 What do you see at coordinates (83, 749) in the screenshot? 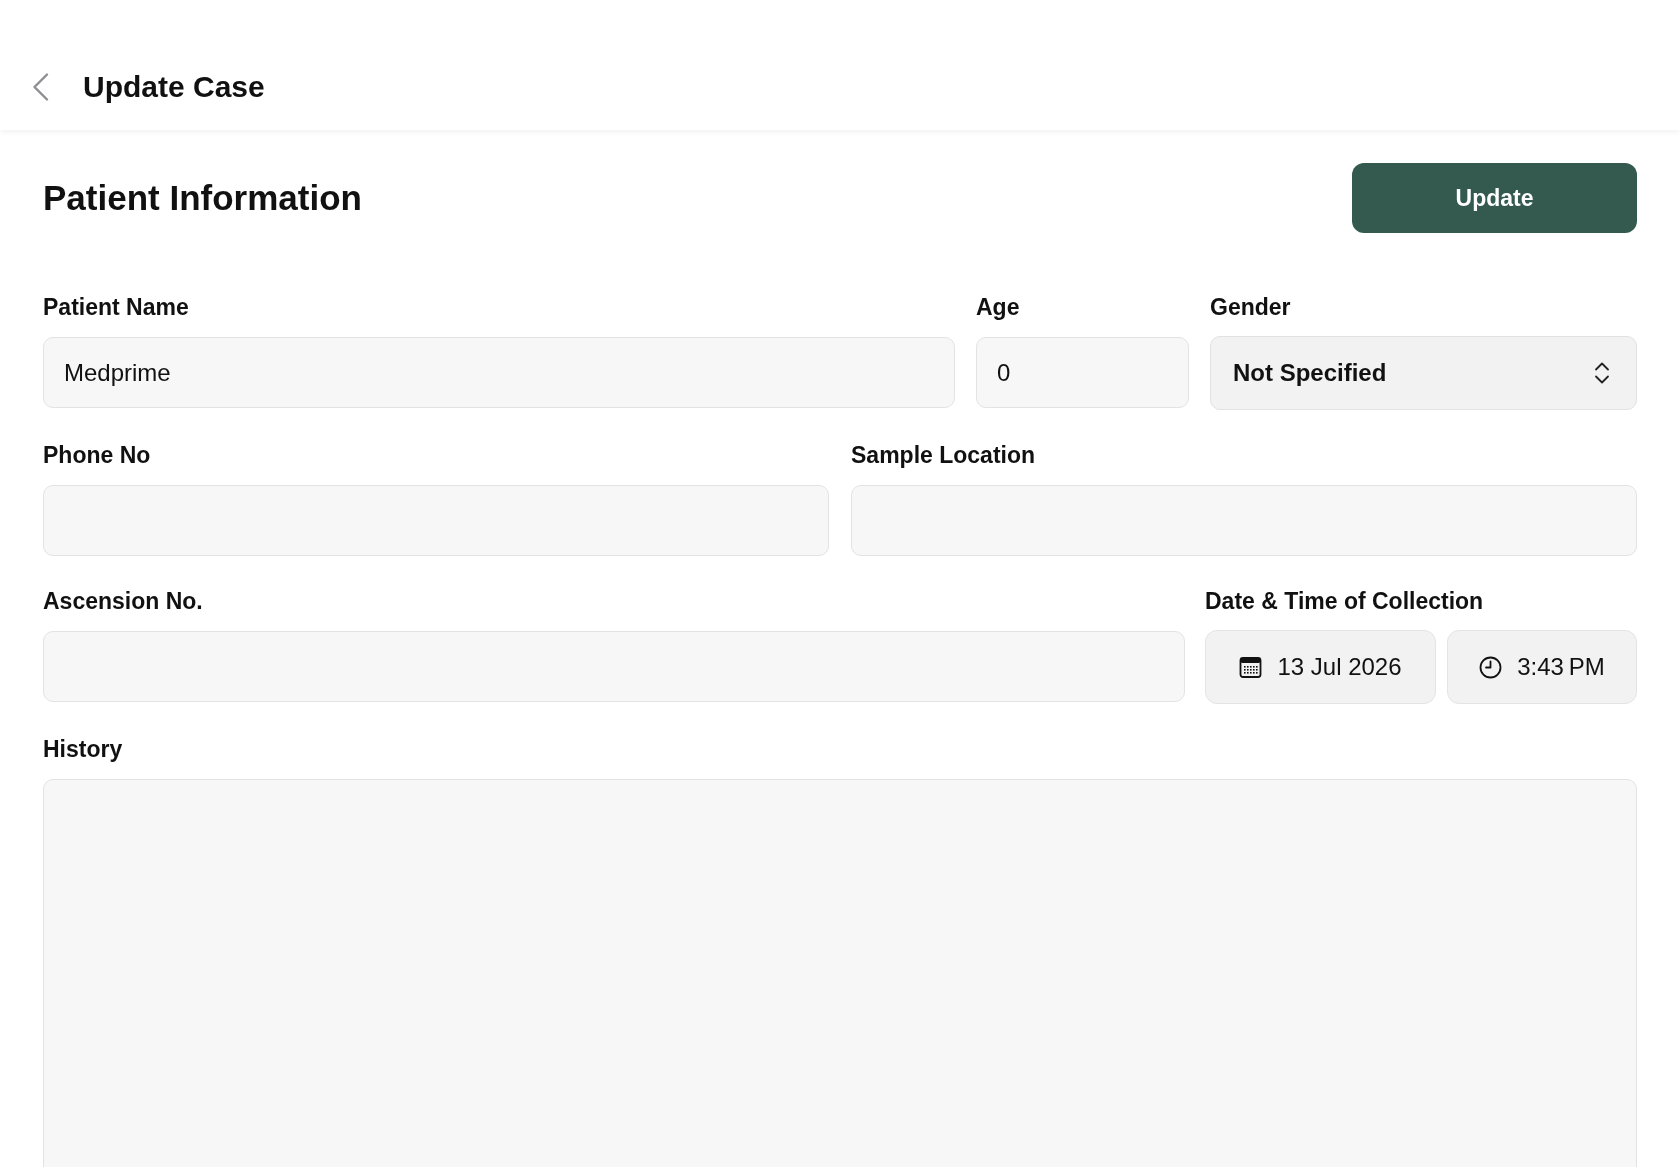
I see `field-label: History` at bounding box center [83, 749].